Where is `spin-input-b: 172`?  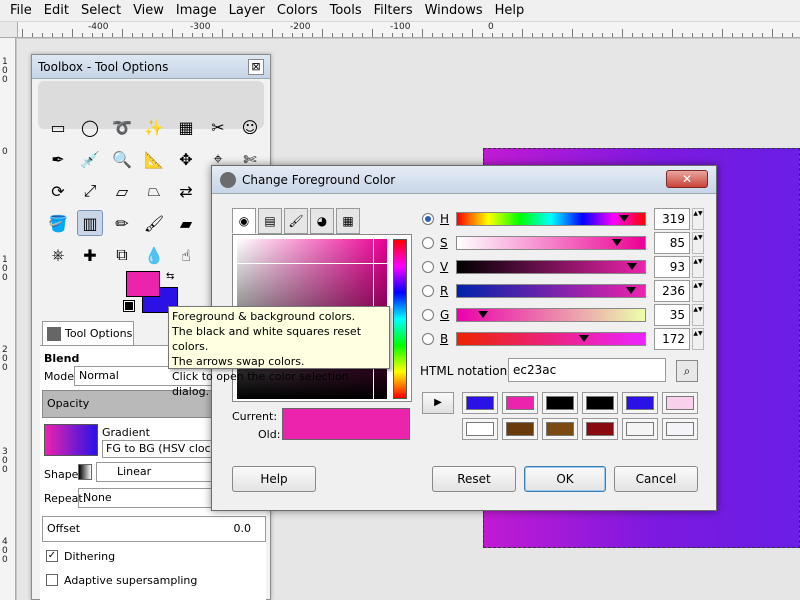 spin-input-b: 172 is located at coordinates (672, 339).